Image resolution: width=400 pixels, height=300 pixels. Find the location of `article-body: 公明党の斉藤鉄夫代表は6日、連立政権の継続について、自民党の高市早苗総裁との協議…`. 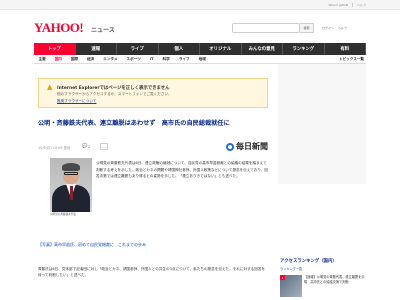

article-body: 公明党の斉藤鉄夫代表は6日、連立政権の継続について、自民党の高市早苗総裁との協議… is located at coordinates (182, 170).